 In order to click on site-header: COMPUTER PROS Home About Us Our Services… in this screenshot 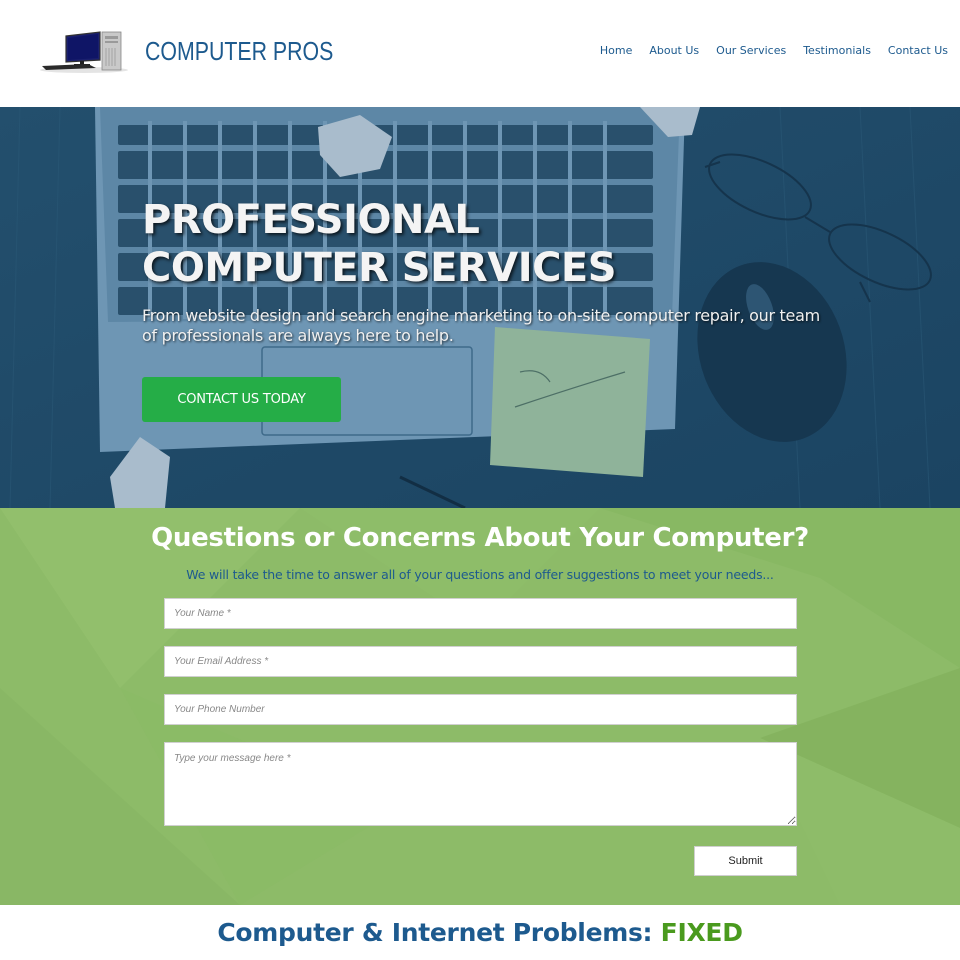, I will do `click(480, 53)`.